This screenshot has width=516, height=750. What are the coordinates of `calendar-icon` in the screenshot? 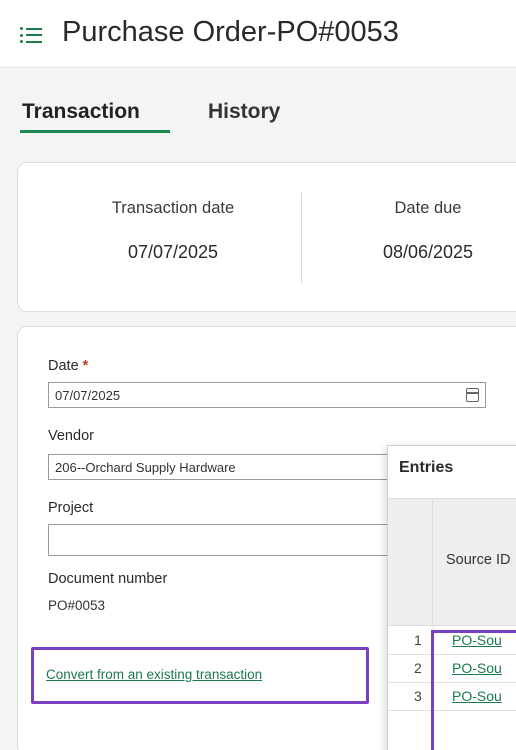 It's located at (472, 395).